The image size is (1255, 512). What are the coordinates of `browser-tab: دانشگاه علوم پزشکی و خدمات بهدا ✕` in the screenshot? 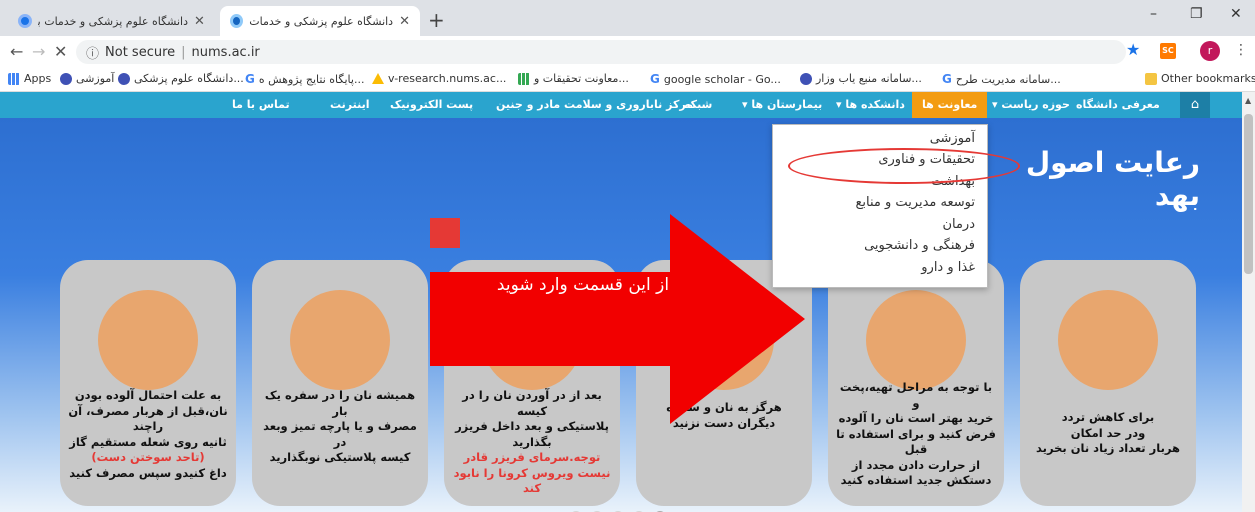 It's located at (113, 21).